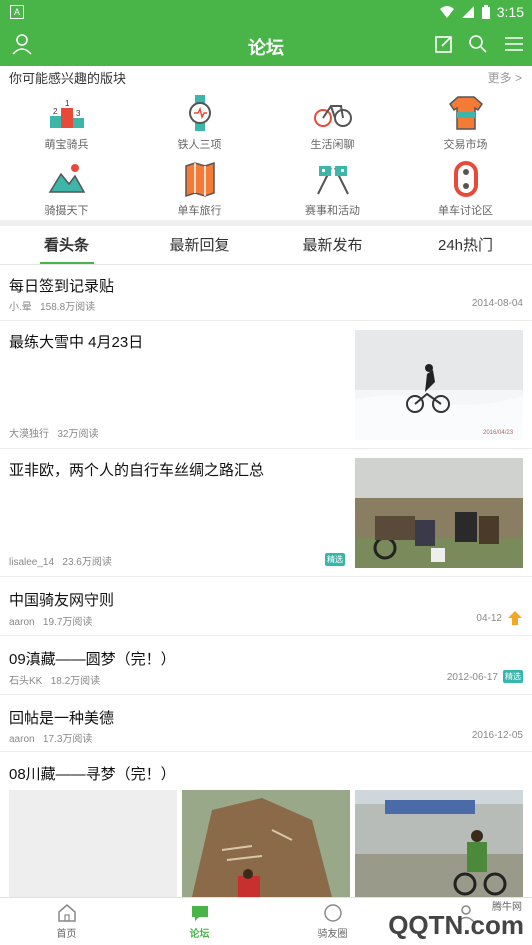  I want to click on nav-label: 论坛, so click(199, 934).